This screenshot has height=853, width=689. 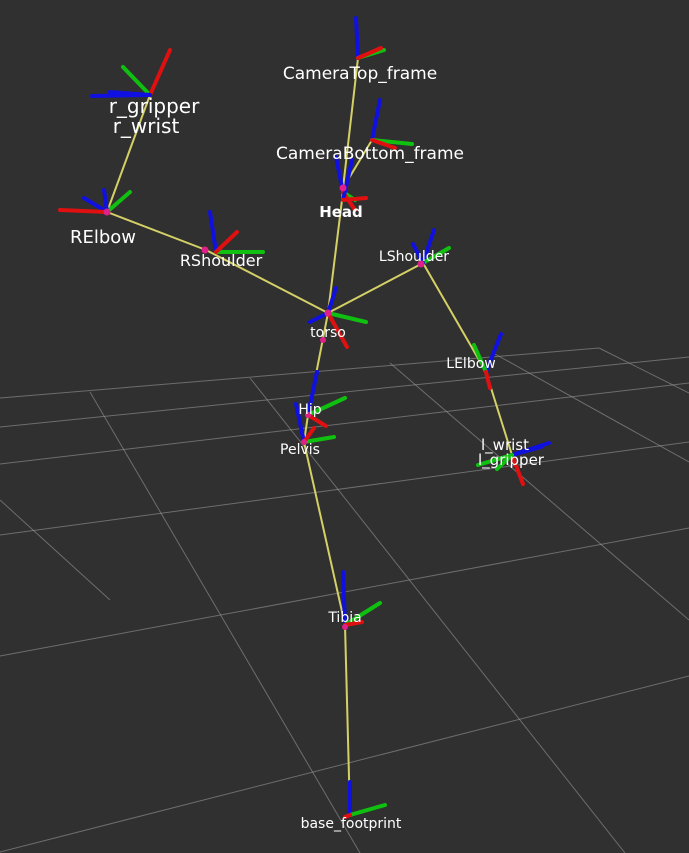 What do you see at coordinates (370, 38) in the screenshot?
I see `camera-top-axes` at bounding box center [370, 38].